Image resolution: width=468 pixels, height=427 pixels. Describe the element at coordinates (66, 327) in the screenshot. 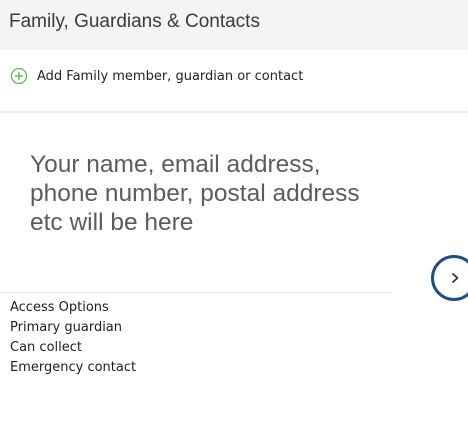

I see `access-option-primary-guardian: Primary guardian` at that location.